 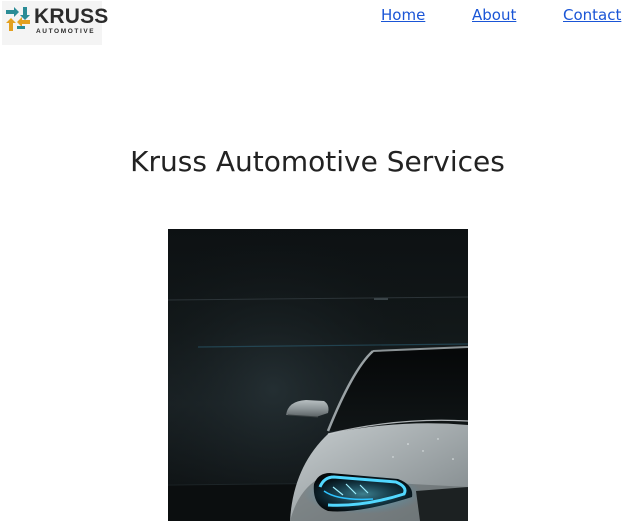 What do you see at coordinates (494, 15) in the screenshot?
I see `nav-link-about: About` at bounding box center [494, 15].